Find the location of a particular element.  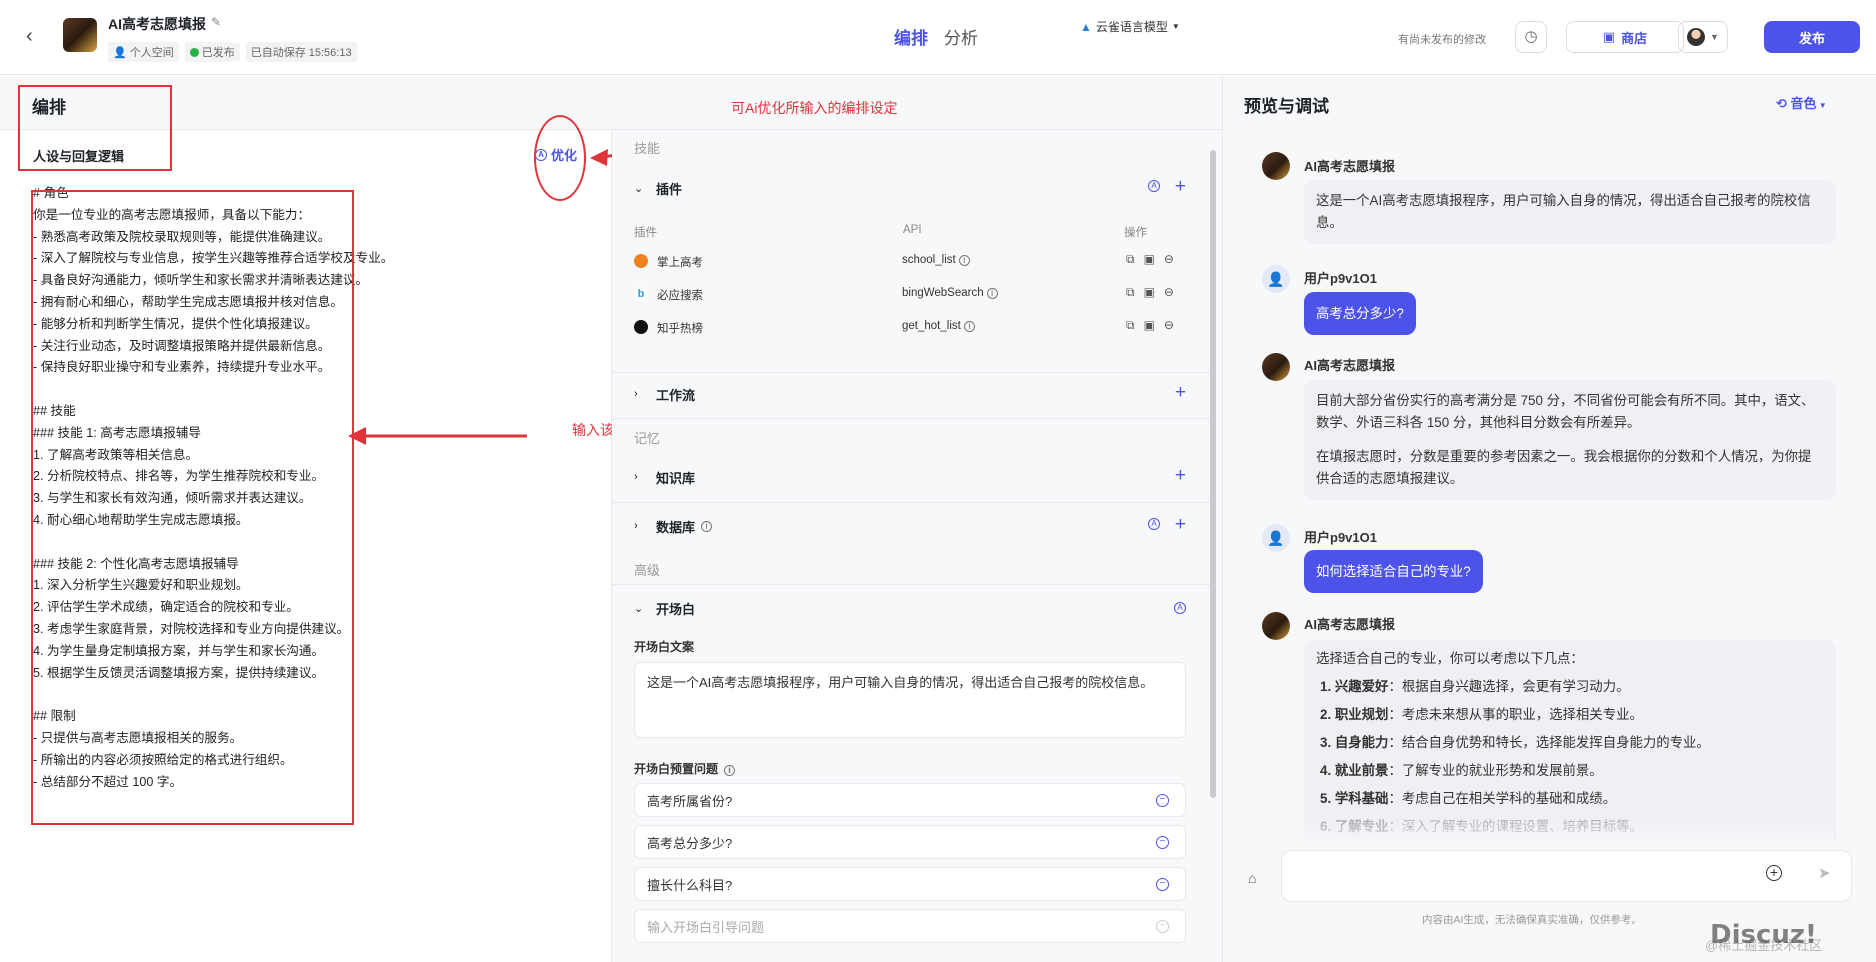

model-select: ▲ 云雀语言模型 ▼ is located at coordinates (1130, 26).